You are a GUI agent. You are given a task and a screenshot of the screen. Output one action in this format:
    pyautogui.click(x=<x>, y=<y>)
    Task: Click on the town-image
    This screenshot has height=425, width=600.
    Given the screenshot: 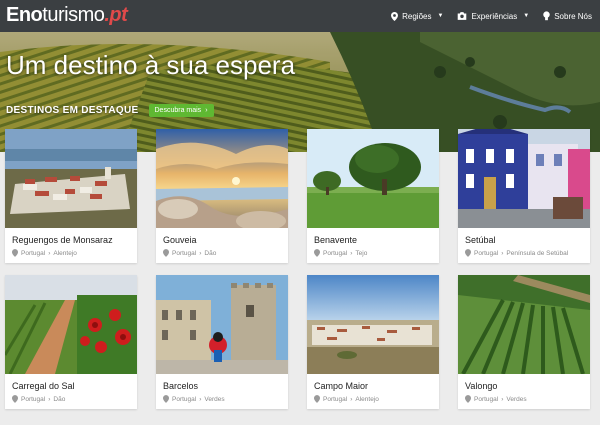 What is the action you would take?
    pyautogui.click(x=373, y=324)
    